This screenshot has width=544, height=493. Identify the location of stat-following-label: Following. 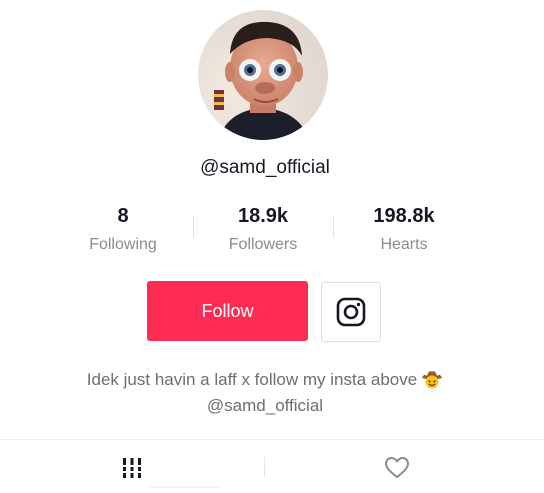
(123, 244).